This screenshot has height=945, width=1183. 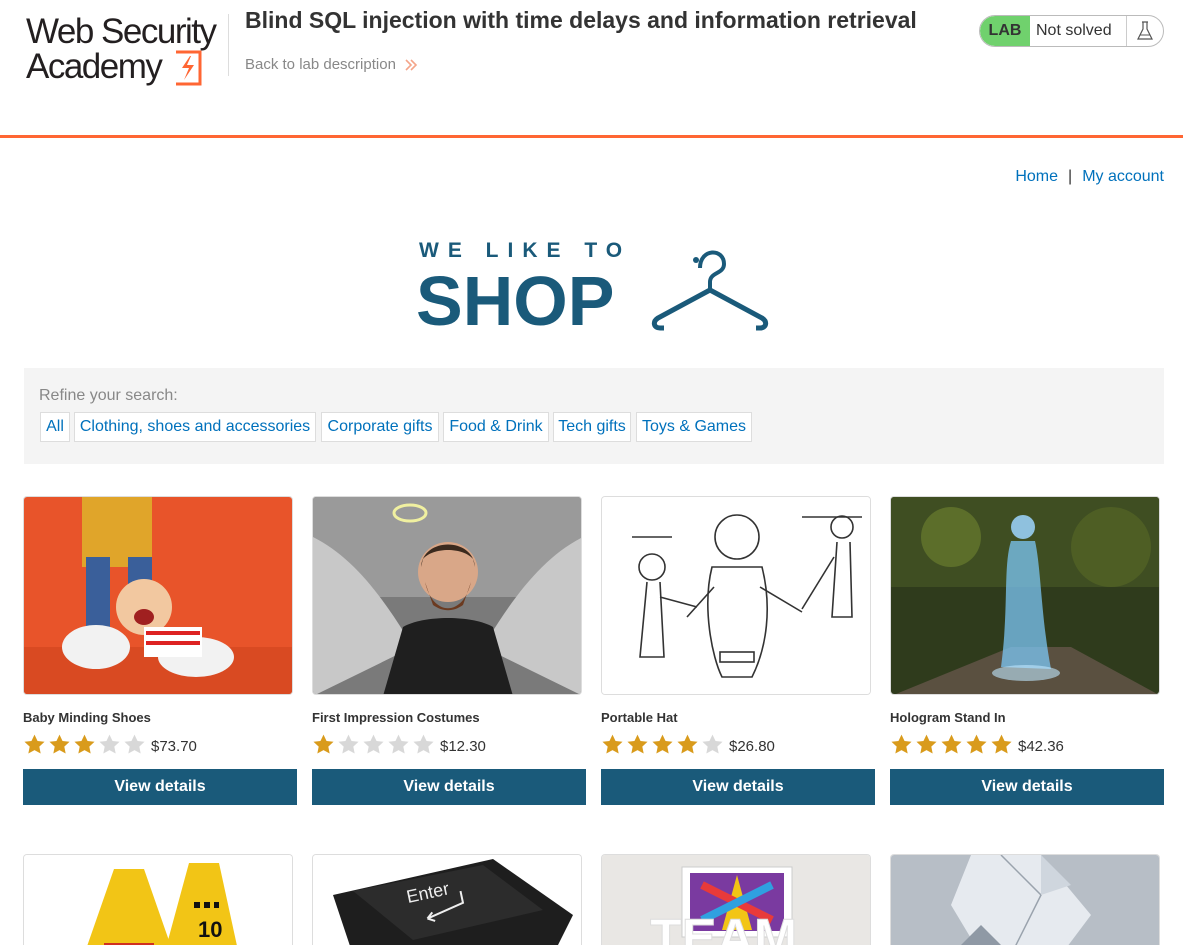 What do you see at coordinates (55, 427) in the screenshot?
I see `filter-all: All` at bounding box center [55, 427].